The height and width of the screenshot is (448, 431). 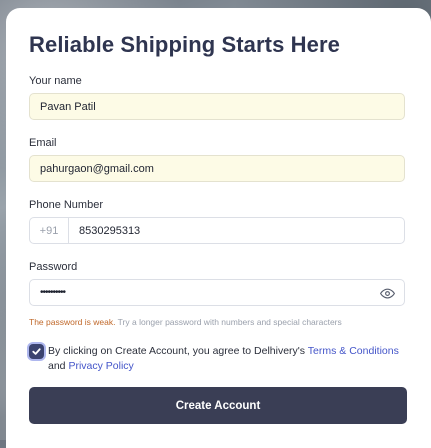 What do you see at coordinates (387, 293) in the screenshot?
I see `eye-icon` at bounding box center [387, 293].